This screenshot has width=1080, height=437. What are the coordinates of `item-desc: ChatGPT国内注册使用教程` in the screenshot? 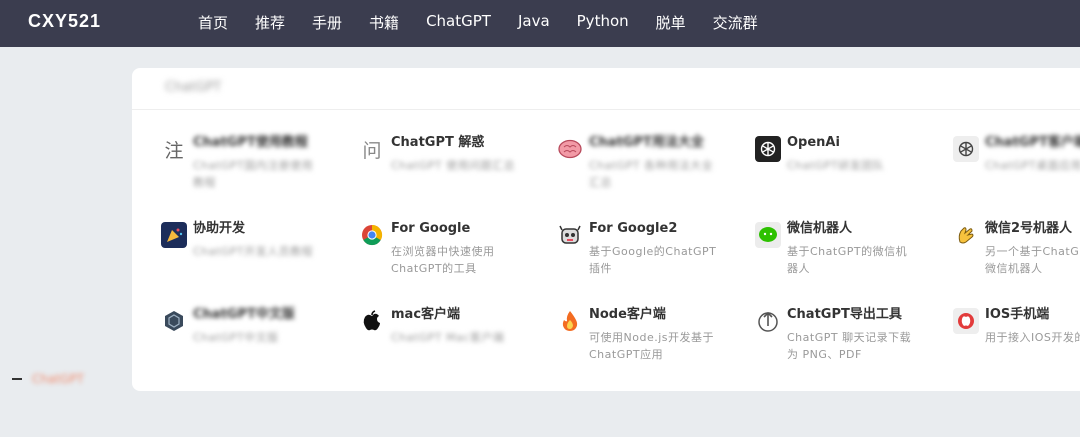 It's located at (253, 174).